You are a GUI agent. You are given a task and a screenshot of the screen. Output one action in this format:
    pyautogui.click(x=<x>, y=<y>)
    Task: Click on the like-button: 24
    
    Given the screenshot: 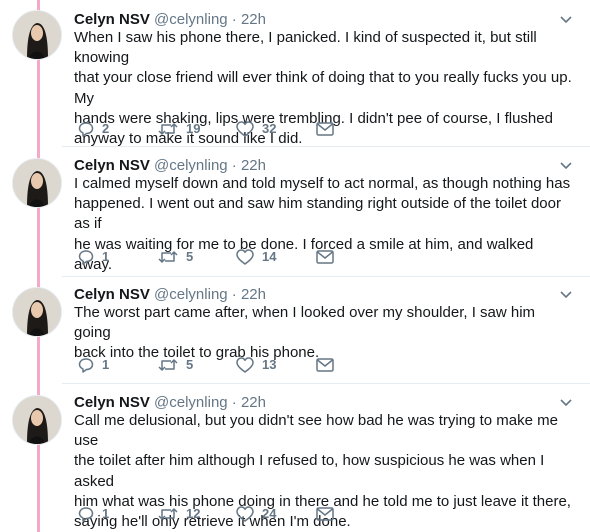 What is the action you would take?
    pyautogui.click(x=256, y=514)
    